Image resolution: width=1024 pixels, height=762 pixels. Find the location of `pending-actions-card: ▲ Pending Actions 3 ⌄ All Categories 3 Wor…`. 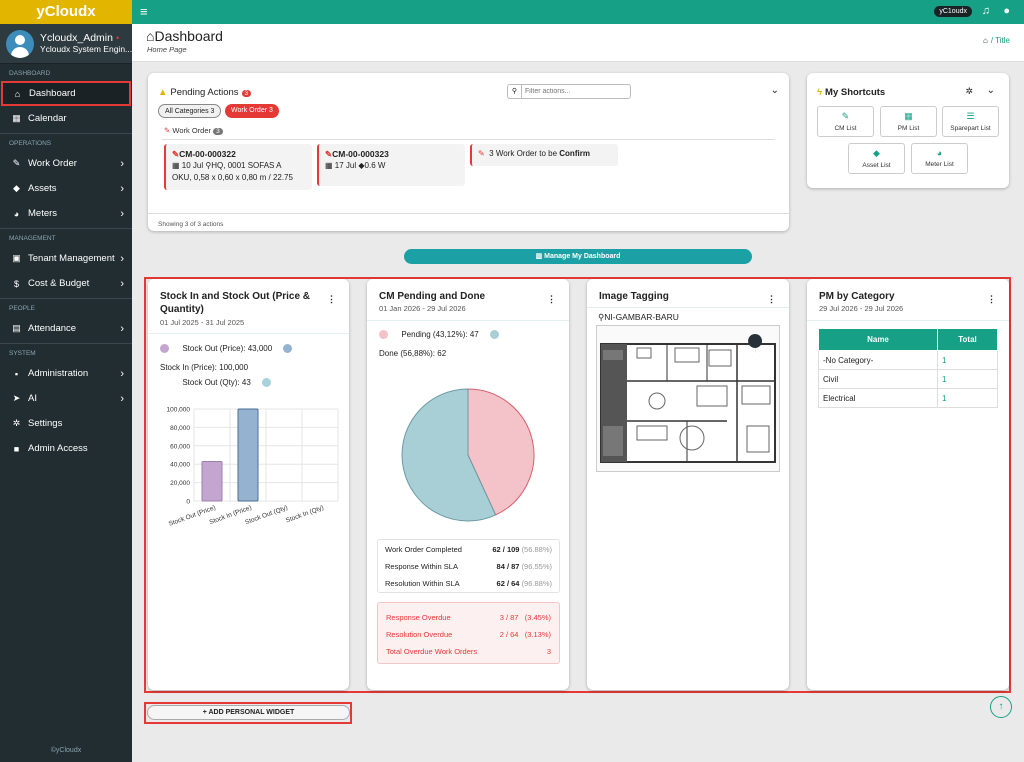

pending-actions-card: ▲ Pending Actions 3 ⌄ All Categories 3 Wor… is located at coordinates (468, 152).